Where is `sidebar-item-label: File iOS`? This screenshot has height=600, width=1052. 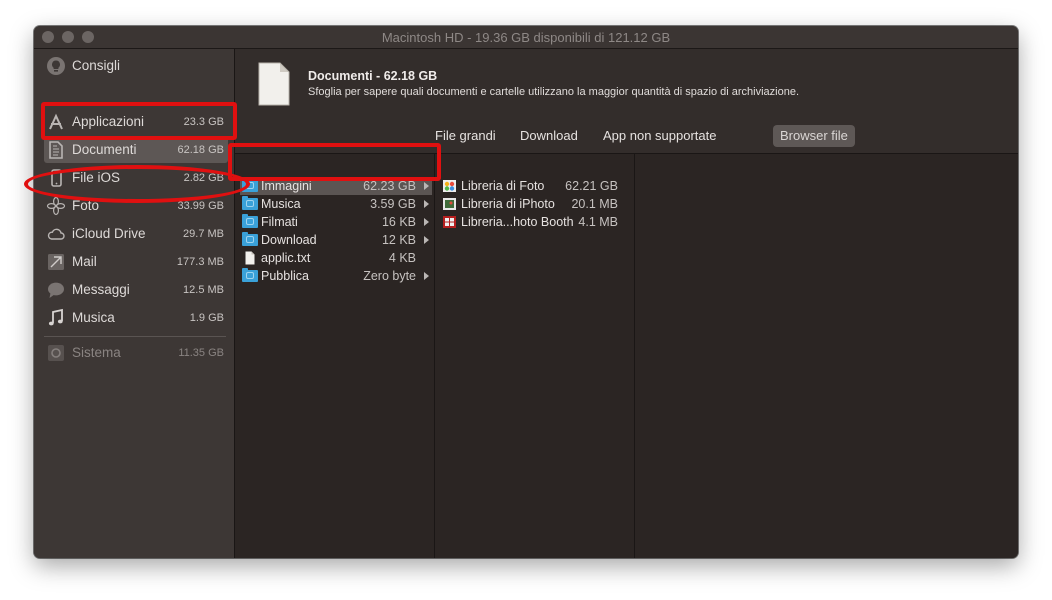 sidebar-item-label: File iOS is located at coordinates (96, 177).